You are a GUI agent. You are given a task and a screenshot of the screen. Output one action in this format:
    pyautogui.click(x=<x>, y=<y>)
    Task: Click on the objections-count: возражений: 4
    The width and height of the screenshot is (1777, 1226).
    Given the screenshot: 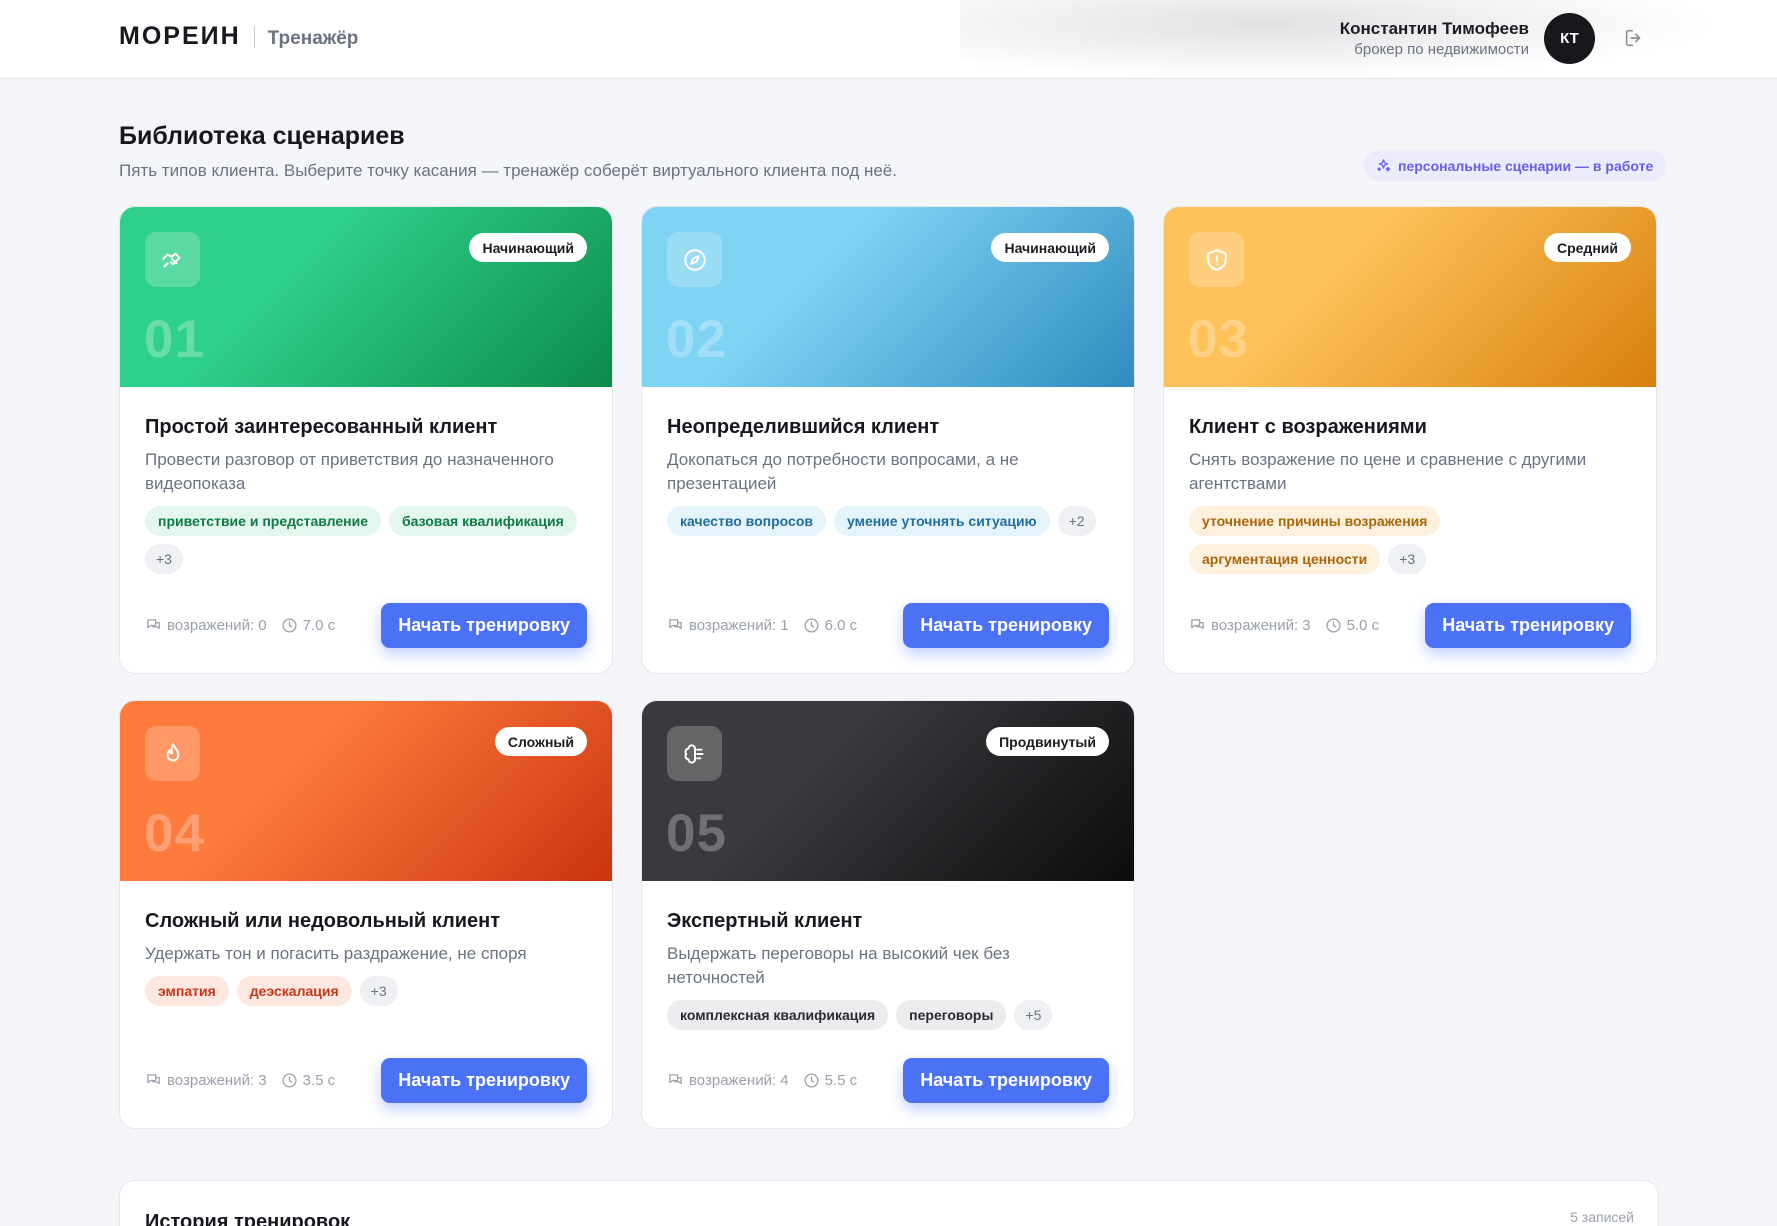 What is the action you would take?
    pyautogui.click(x=728, y=1080)
    